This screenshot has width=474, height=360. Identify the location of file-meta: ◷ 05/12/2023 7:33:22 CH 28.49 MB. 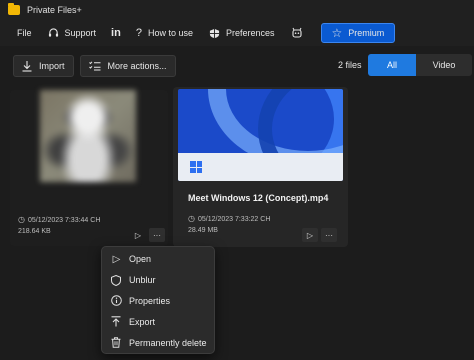
(229, 224).